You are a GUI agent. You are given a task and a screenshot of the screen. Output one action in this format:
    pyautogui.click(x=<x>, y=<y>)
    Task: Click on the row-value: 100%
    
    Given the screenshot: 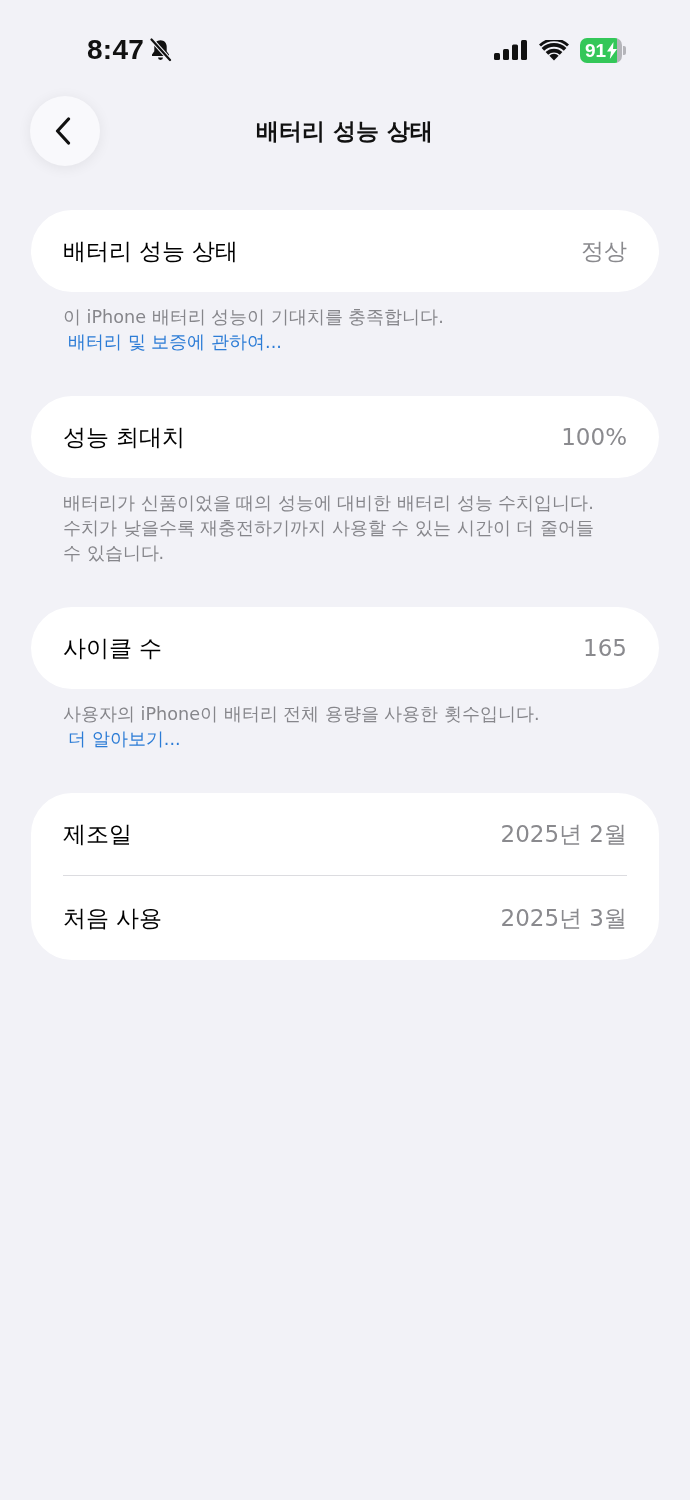 What is the action you would take?
    pyautogui.click(x=594, y=437)
    